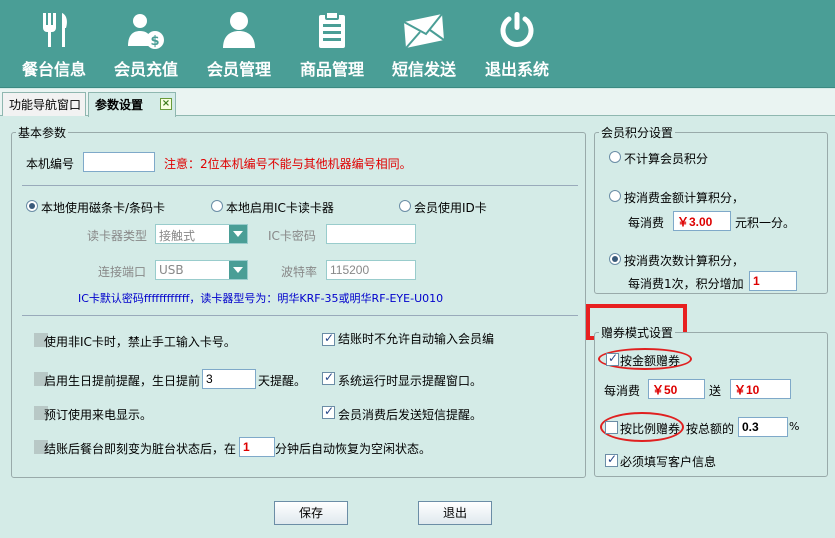 This screenshot has width=835, height=538. I want to click on port-label: 连接端口, so click(122, 272).